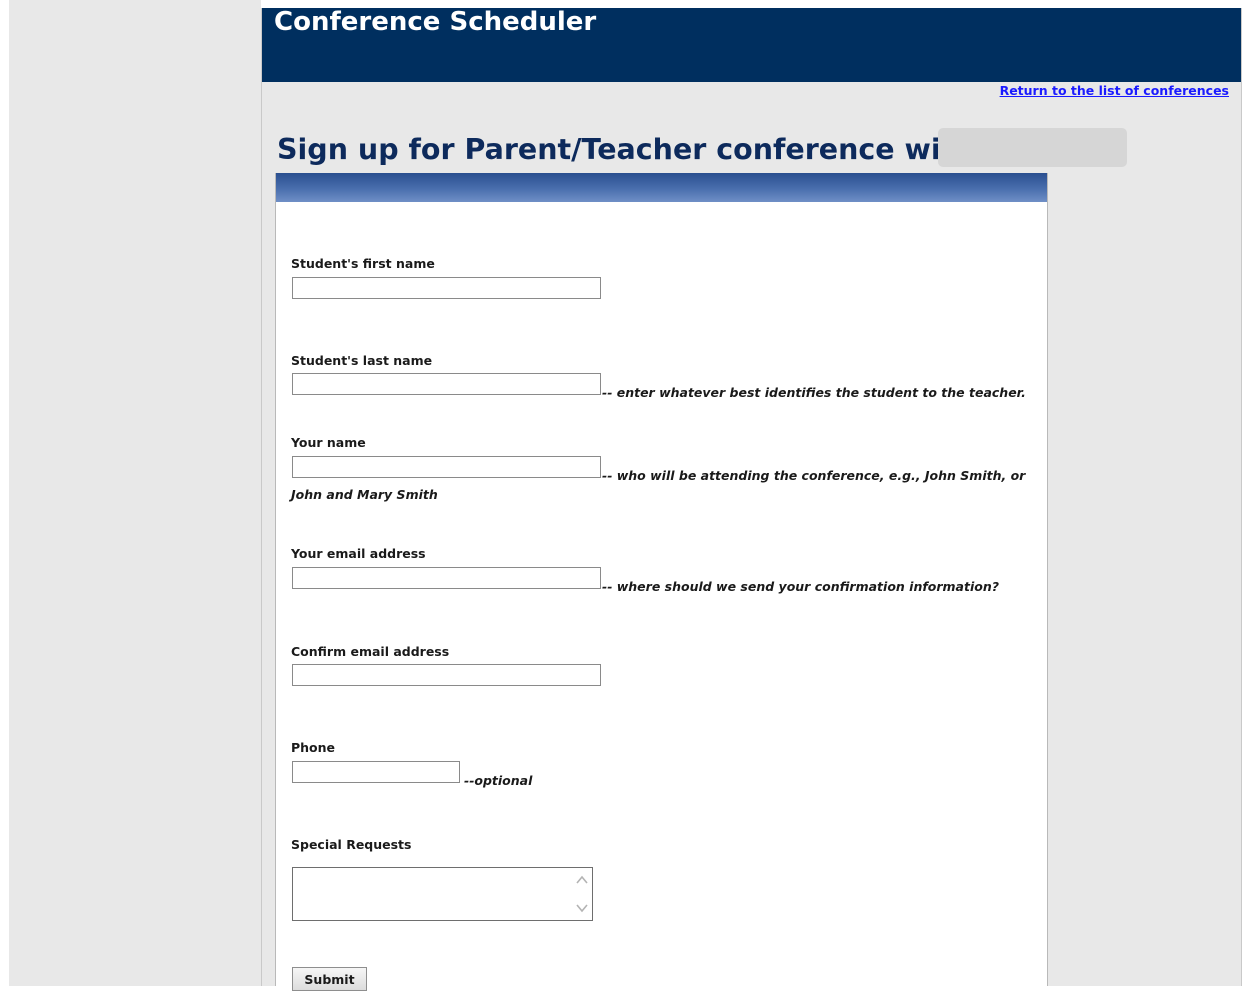 The width and height of the screenshot is (1250, 991). What do you see at coordinates (498, 780) in the screenshot?
I see `phone-optional-hint: --optional` at bounding box center [498, 780].